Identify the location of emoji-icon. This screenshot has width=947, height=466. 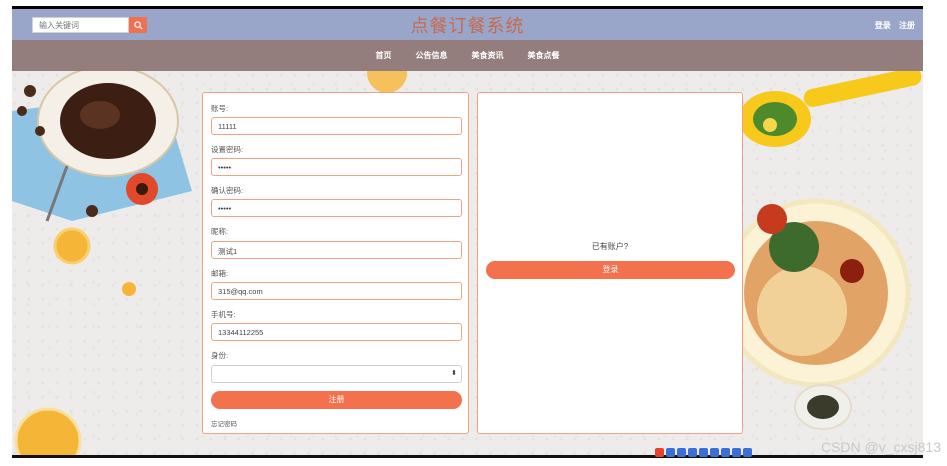
(692, 452).